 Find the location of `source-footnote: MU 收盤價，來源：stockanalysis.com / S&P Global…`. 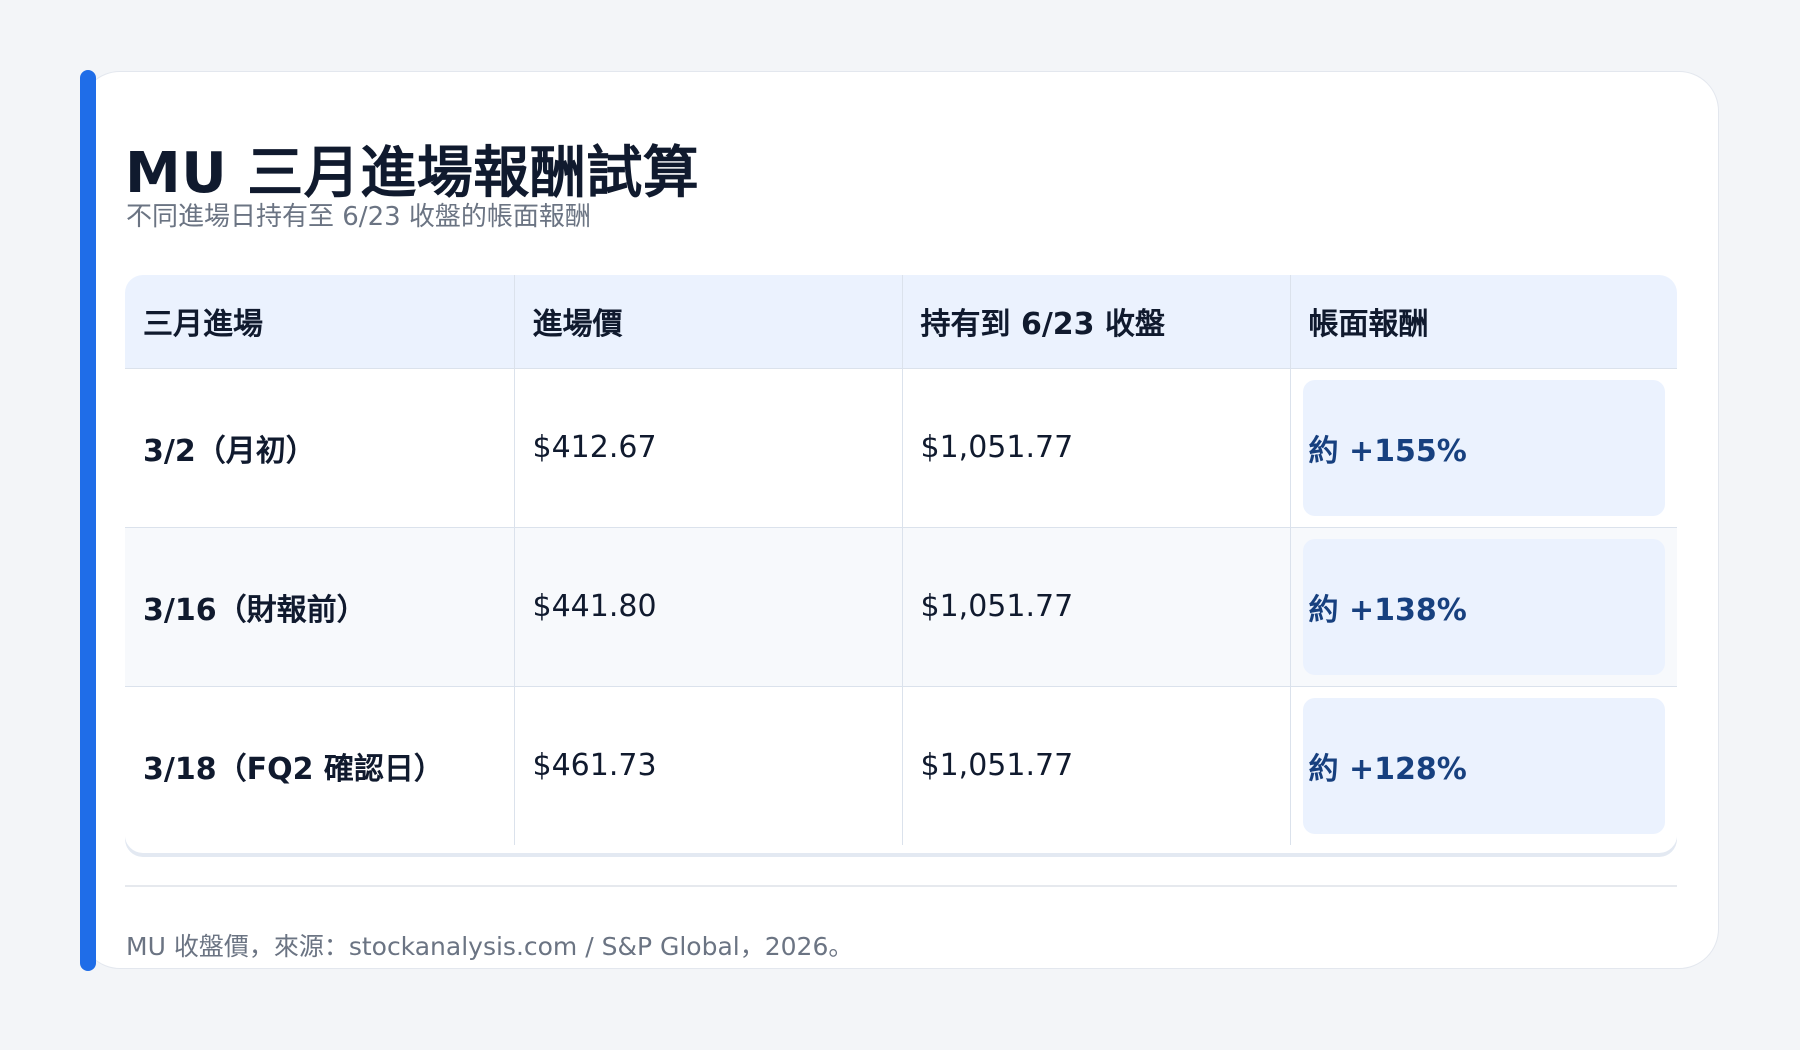

source-footnote: MU 收盤價，來源：stockanalysis.com / S&P Global… is located at coordinates (490, 946).